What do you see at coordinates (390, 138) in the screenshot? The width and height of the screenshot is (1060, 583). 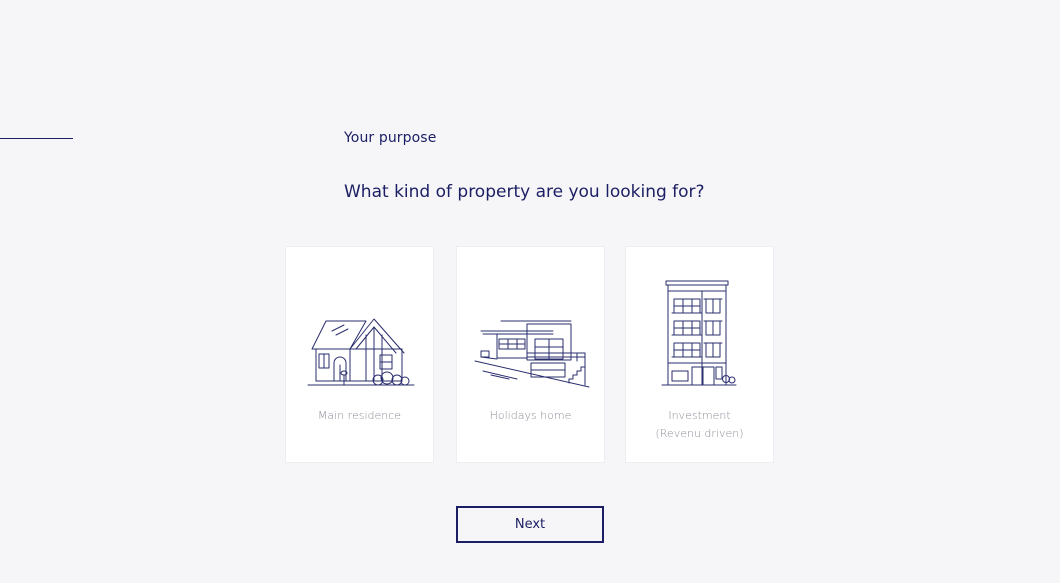 I see `step-label: Your purpose` at bounding box center [390, 138].